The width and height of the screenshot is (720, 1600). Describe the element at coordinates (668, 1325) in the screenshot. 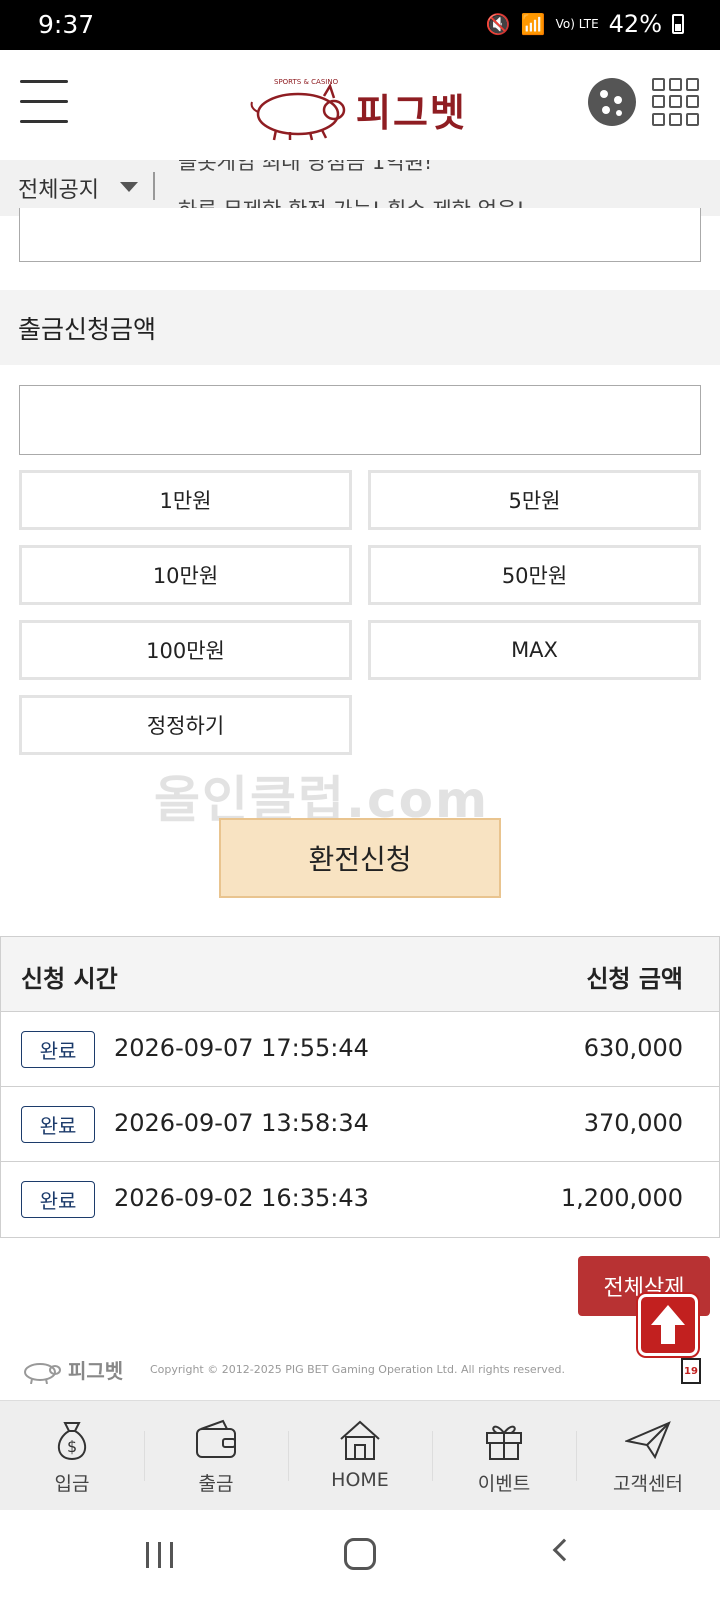

I see `scroll-top-arrow-icon` at that location.